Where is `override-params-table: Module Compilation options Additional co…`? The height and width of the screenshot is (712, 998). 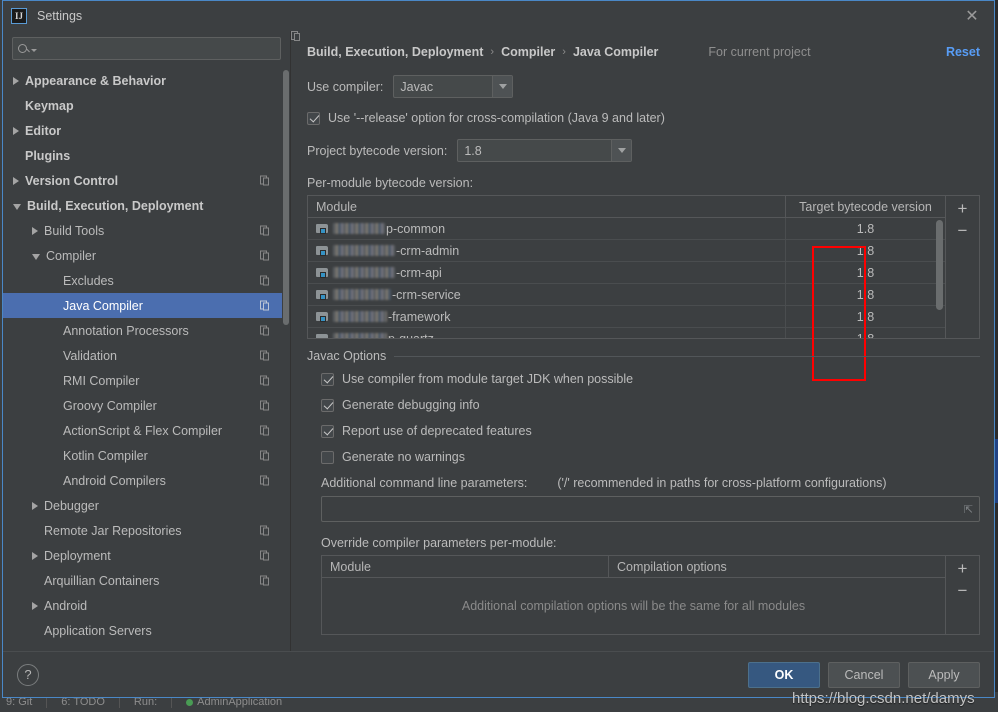
override-params-table: Module Compilation options Additional co… is located at coordinates (650, 595).